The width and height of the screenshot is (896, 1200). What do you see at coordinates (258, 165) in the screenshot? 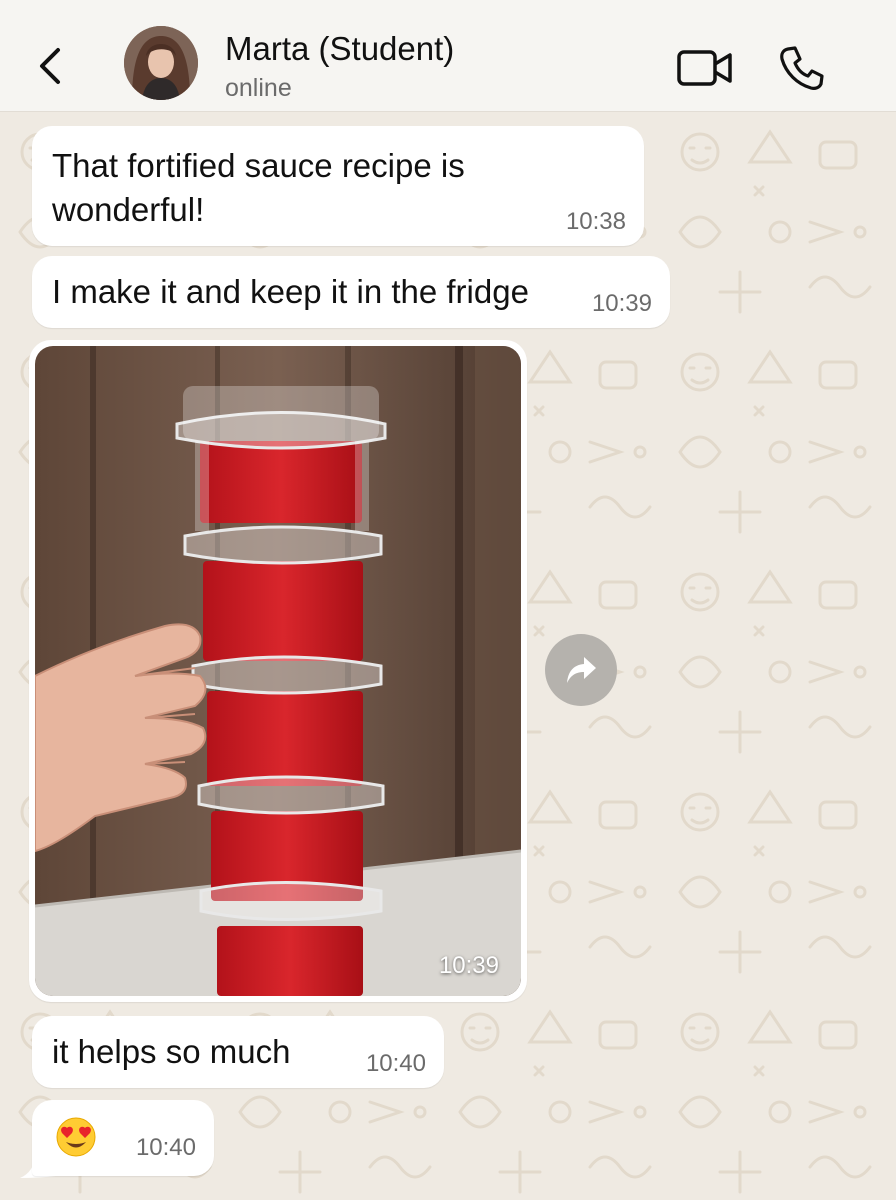
I see `message-text: That fortified sauce recipe is` at bounding box center [258, 165].